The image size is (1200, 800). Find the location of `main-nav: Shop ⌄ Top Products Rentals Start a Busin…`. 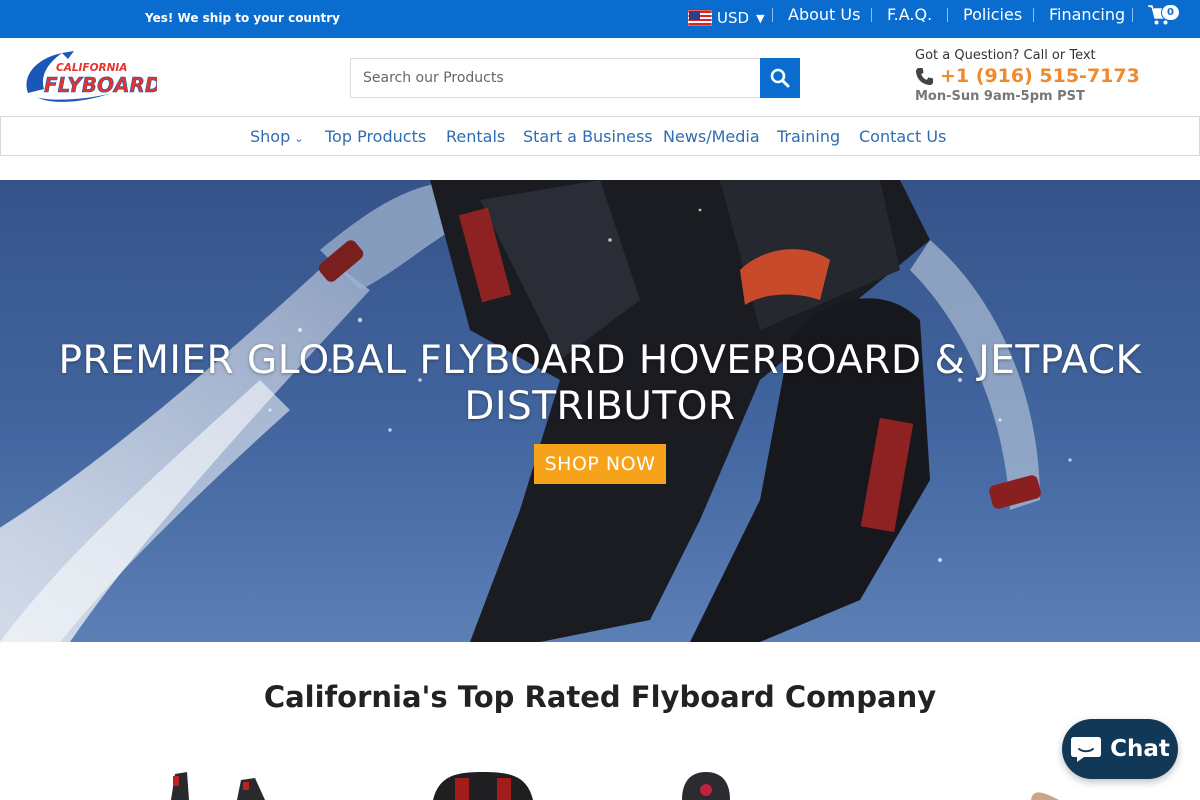

main-nav: Shop ⌄ Top Products Rentals Start a Busin… is located at coordinates (600, 136).